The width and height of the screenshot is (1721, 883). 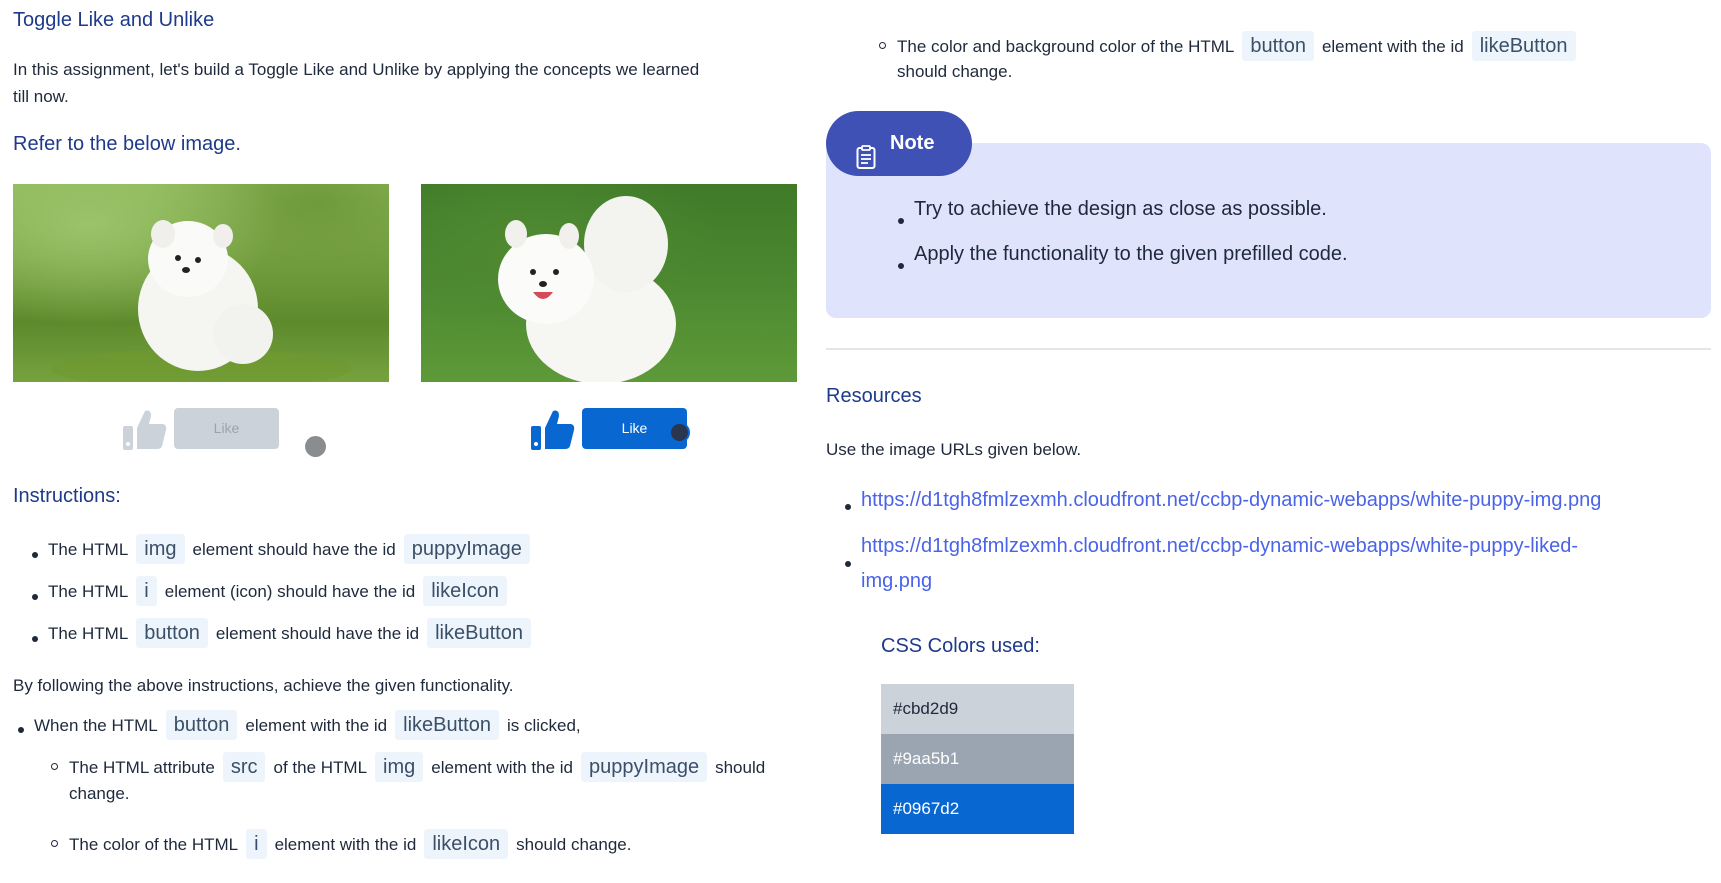 I want to click on swatch-9aa5b1: #9aa5b1, so click(x=977, y=759).